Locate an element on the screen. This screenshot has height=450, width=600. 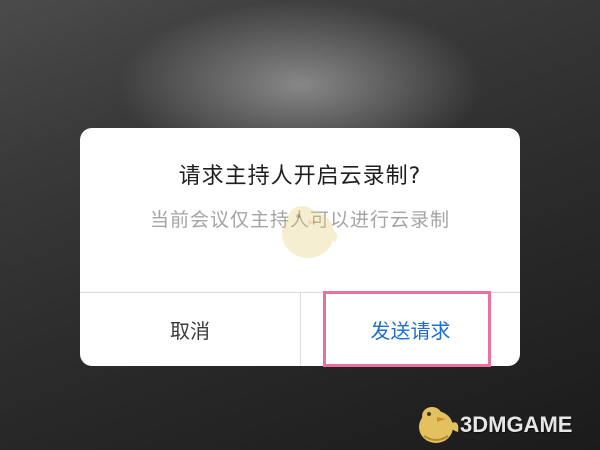
site-watermark-logo: 3DMGAME is located at coordinates (502, 422).